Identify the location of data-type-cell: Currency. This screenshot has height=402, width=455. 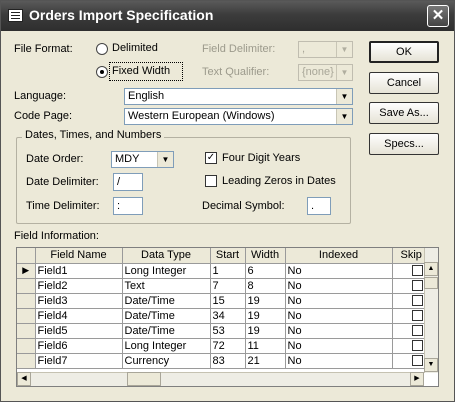
(166, 361).